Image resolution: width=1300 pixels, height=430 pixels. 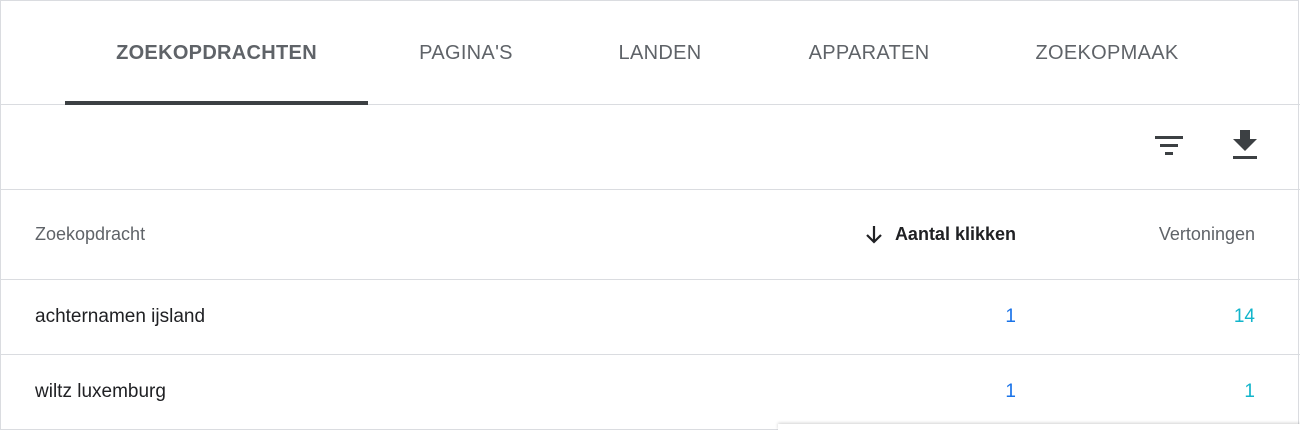 I want to click on impressions-cell: 1, so click(x=1249, y=391).